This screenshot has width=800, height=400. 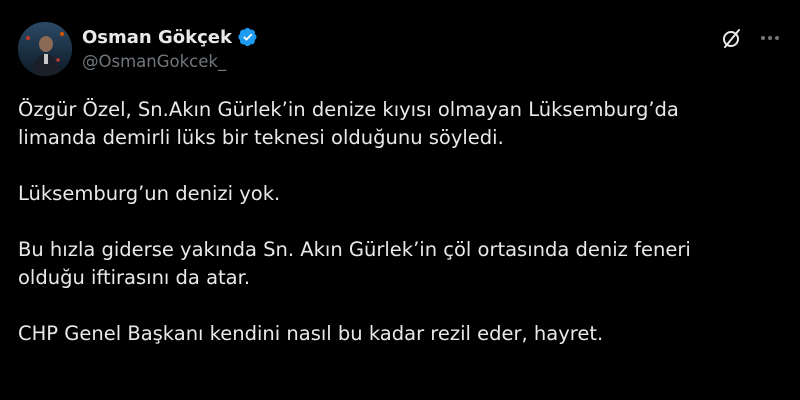 I want to click on author-block: Osman Gökçek @OsmanGokcek_, so click(x=170, y=47).